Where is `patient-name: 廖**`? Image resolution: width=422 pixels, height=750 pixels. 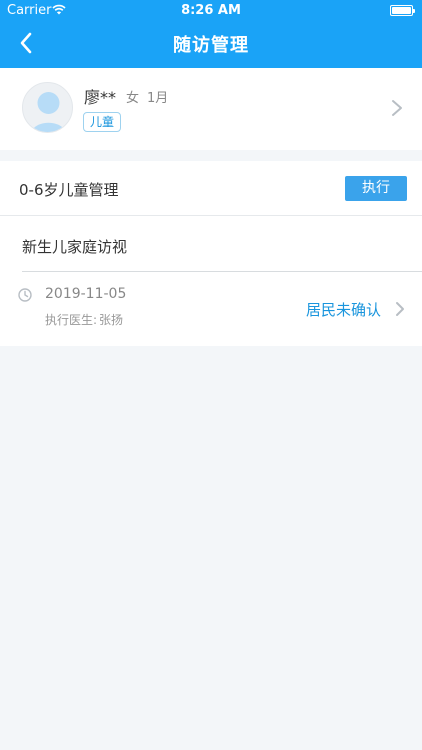 patient-name: 廖** is located at coordinates (100, 97).